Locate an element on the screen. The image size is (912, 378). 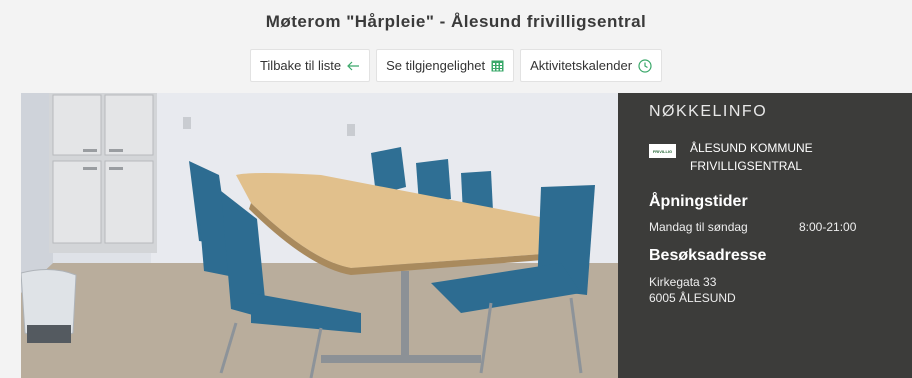
opening-hours-heading: Åpningstider is located at coordinates (698, 201).